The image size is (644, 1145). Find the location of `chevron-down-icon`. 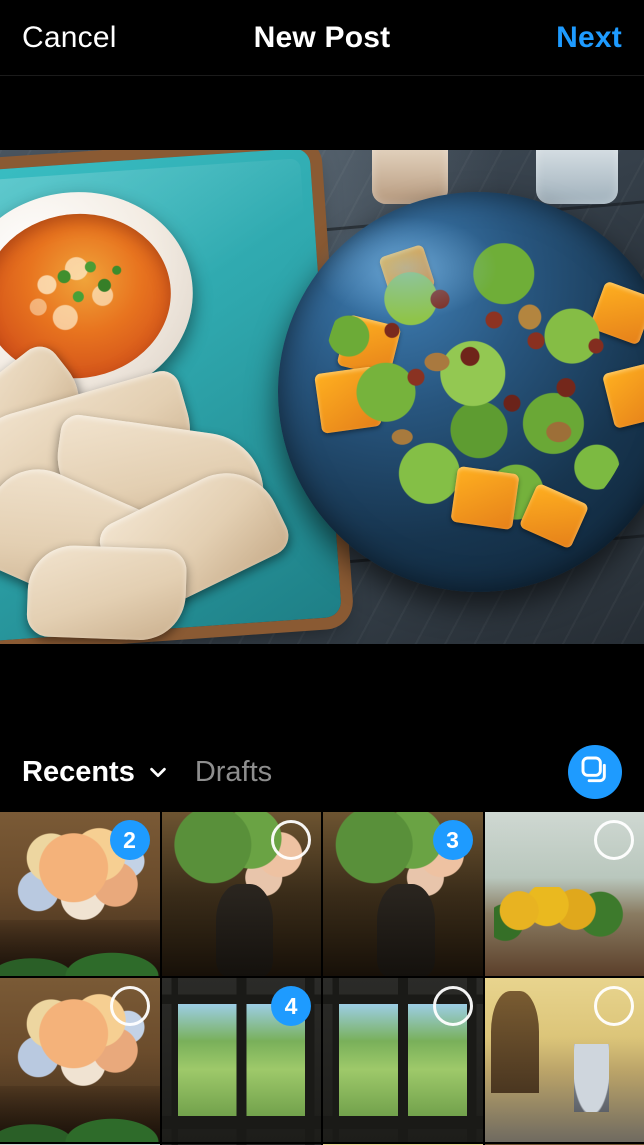

chevron-down-icon is located at coordinates (158, 772).